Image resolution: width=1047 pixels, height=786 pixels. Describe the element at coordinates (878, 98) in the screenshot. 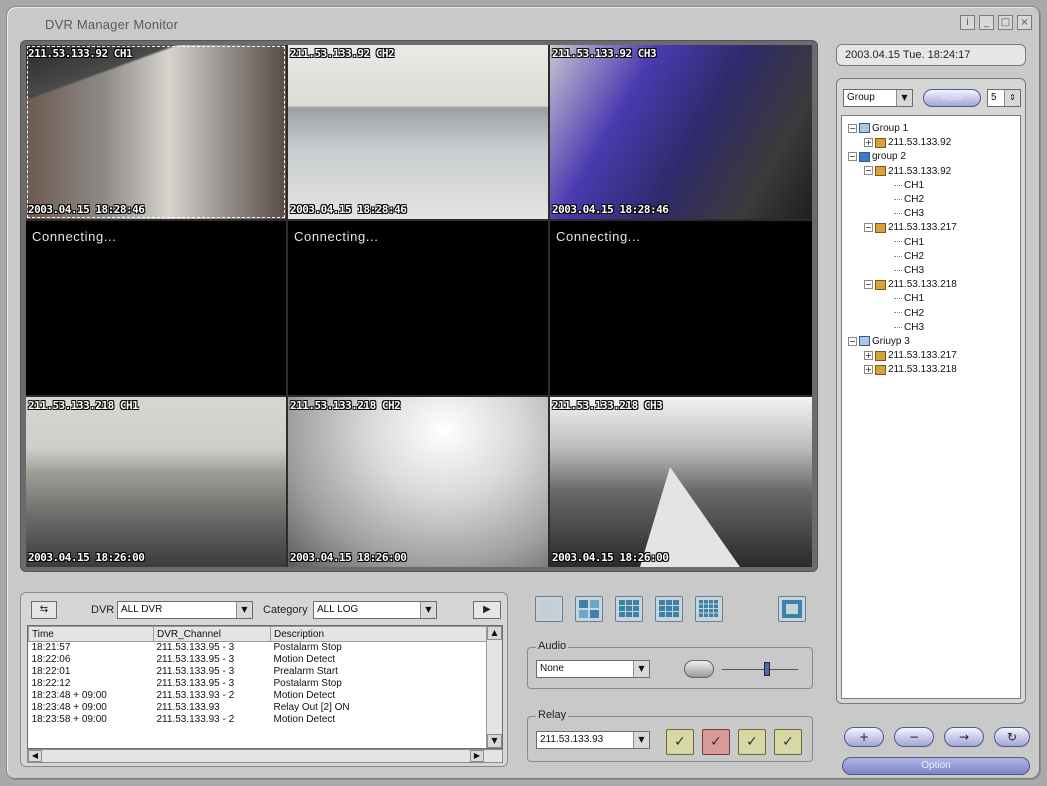

I see `tree-mode-select: Group ▼` at that location.